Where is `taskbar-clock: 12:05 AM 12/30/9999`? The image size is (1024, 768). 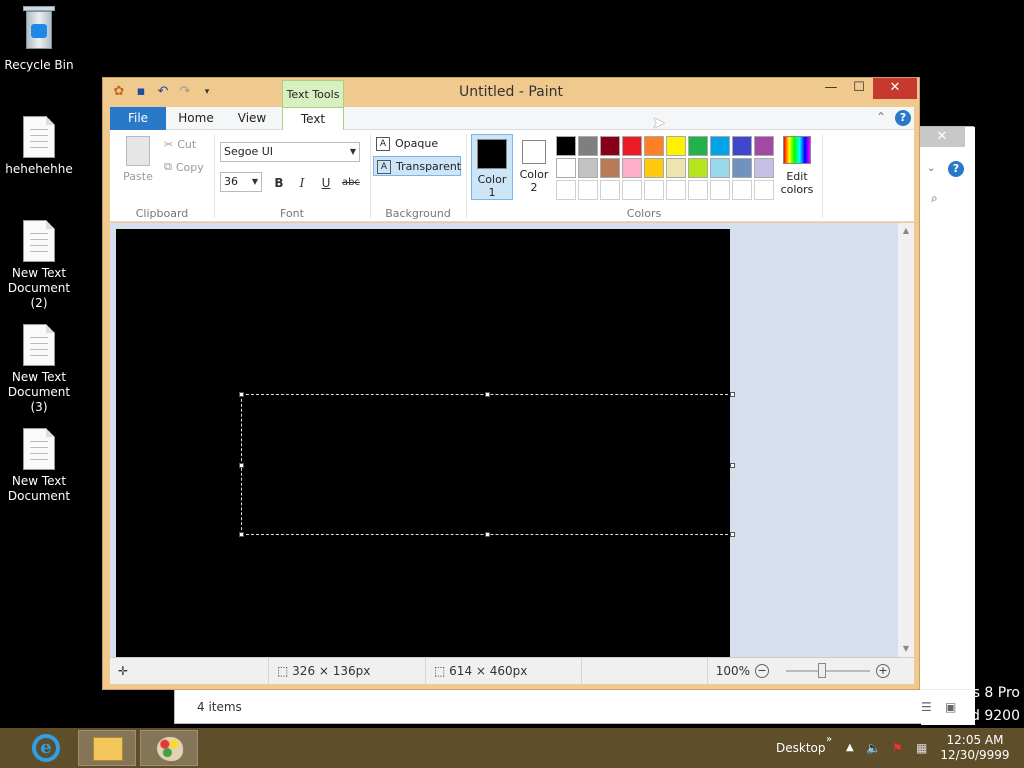 taskbar-clock: 12:05 AM 12/30/9999 is located at coordinates (975, 748).